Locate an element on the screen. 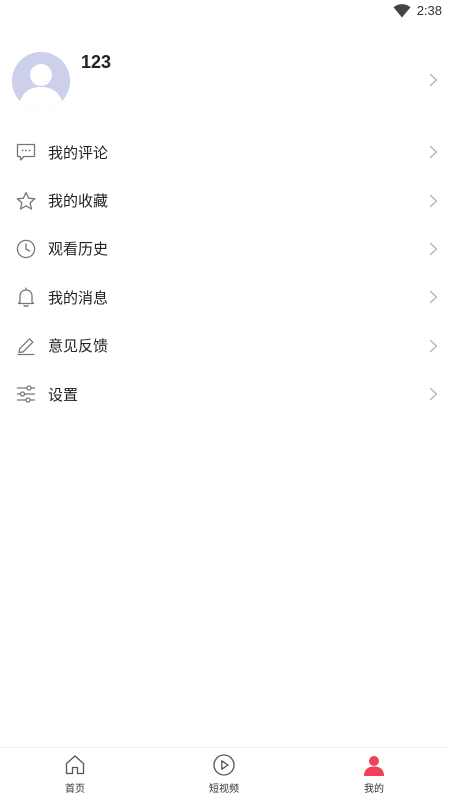 The height and width of the screenshot is (800, 450). profile-header: 123 is located at coordinates (225, 80).